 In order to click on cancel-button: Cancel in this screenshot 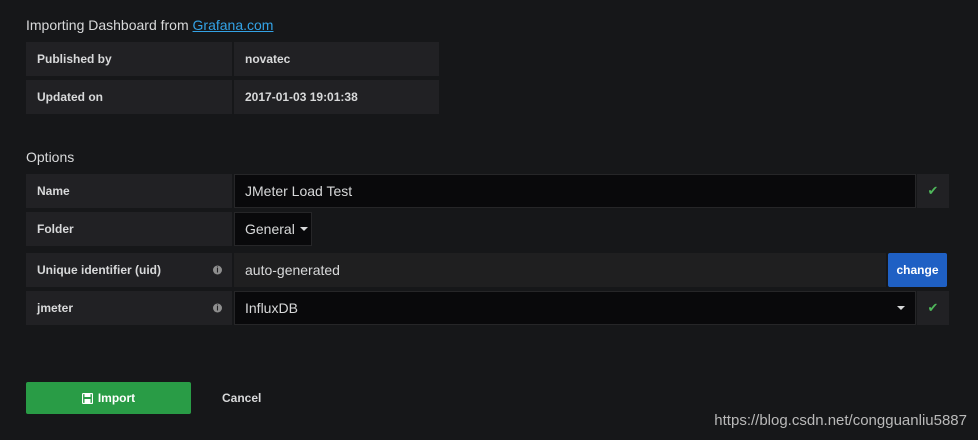, I will do `click(241, 398)`.